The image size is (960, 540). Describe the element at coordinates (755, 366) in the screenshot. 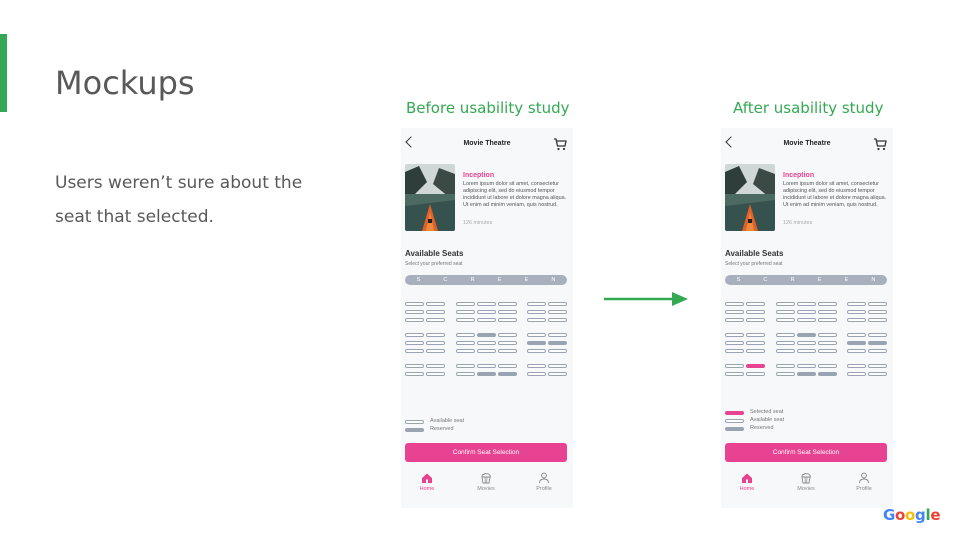

I see `seat-selected` at that location.